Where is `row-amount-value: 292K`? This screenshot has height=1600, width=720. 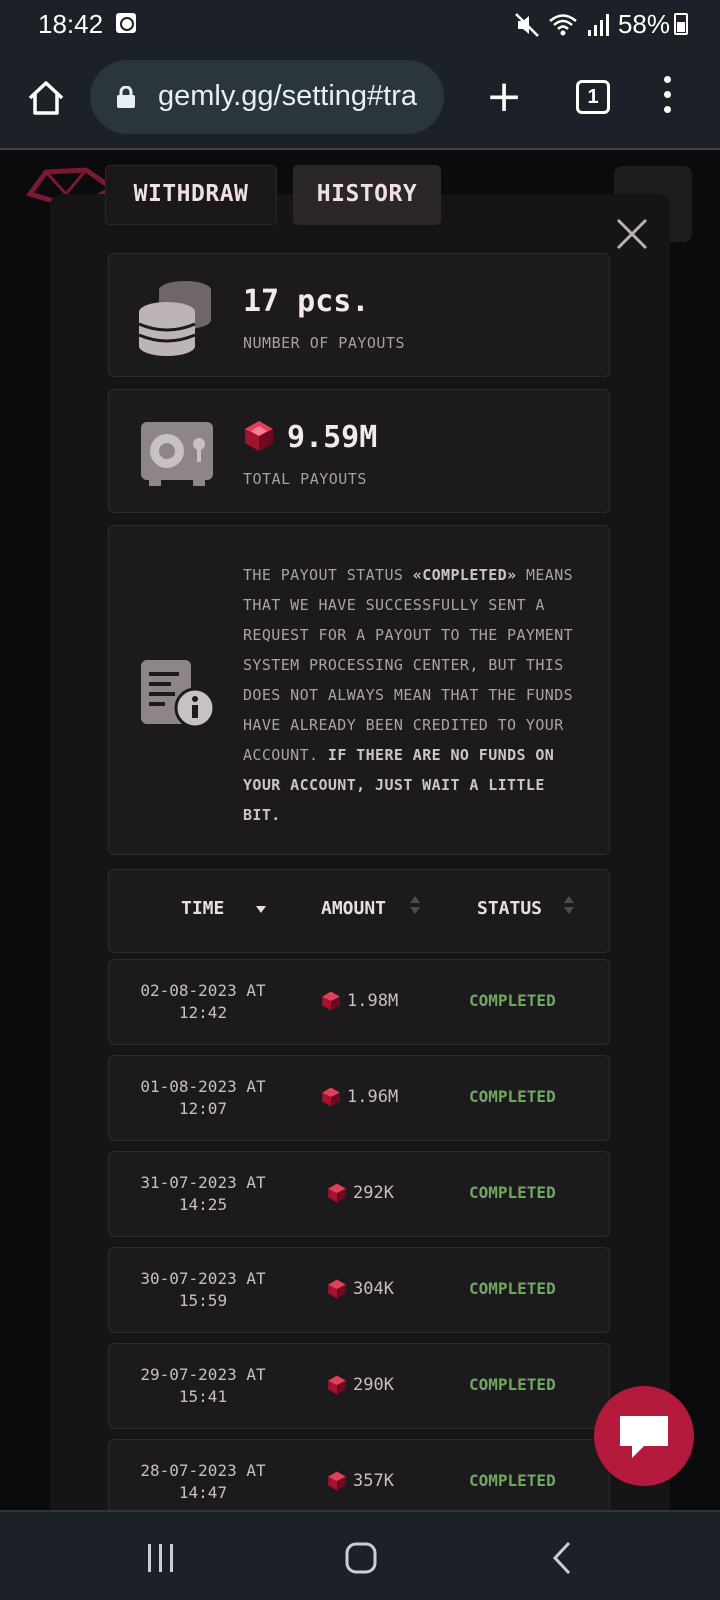
row-amount-value: 292K is located at coordinates (373, 1193).